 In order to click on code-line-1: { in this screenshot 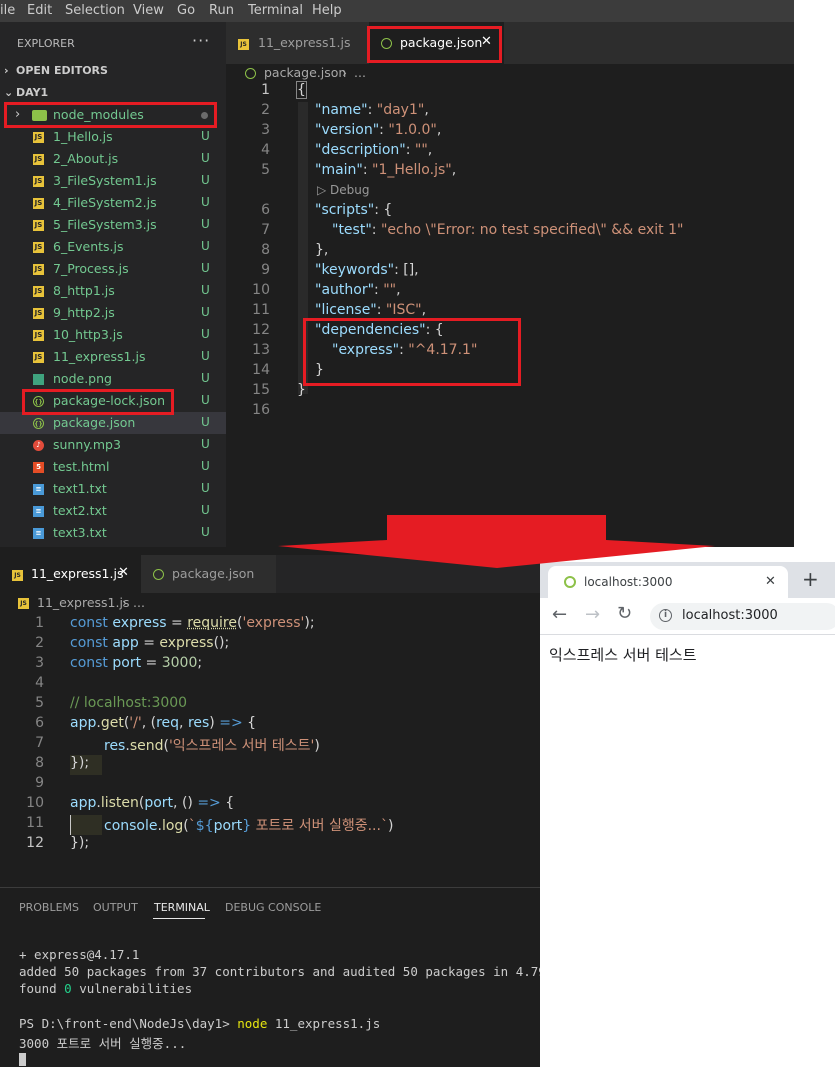, I will do `click(301, 90)`.